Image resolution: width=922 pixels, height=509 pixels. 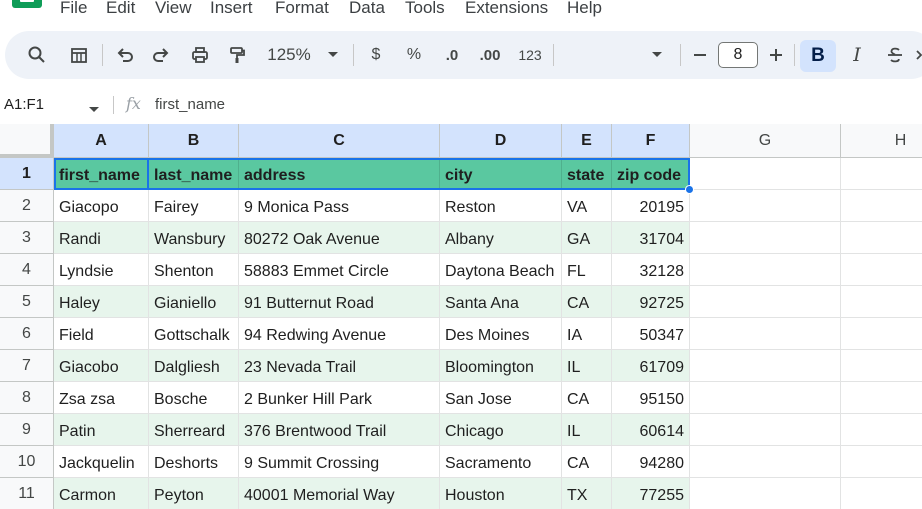 What do you see at coordinates (501, 302) in the screenshot?
I see `cell: Santa Ana` at bounding box center [501, 302].